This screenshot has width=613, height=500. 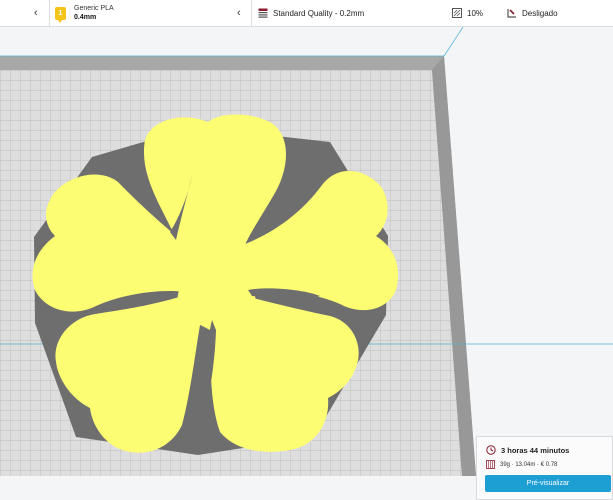 What do you see at coordinates (535, 450) in the screenshot?
I see `print-time: 3 horas 44 minutos` at bounding box center [535, 450].